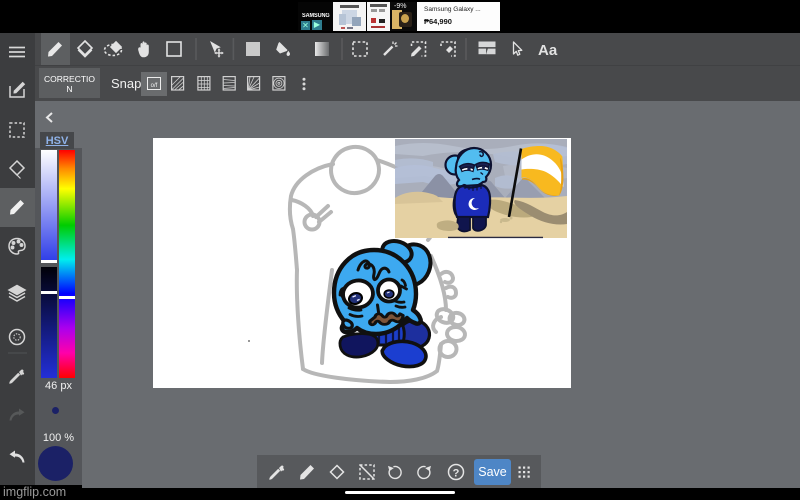  What do you see at coordinates (548, 50) in the screenshot?
I see `svg-text: Aa` at bounding box center [548, 50].